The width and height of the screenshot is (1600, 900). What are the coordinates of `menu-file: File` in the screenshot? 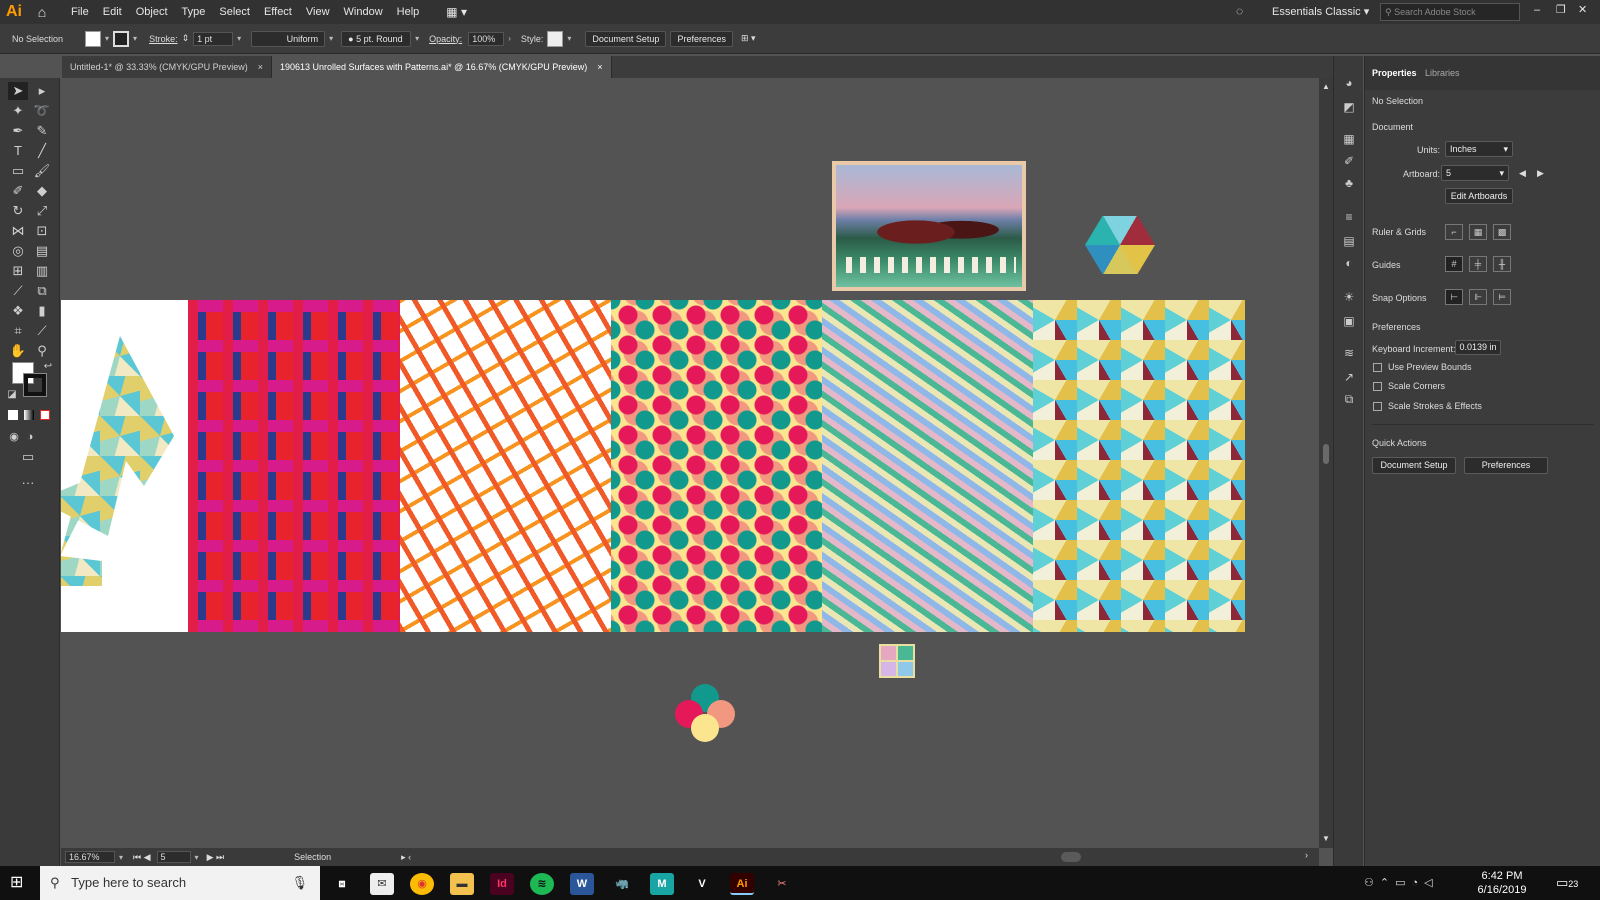 It's located at (80, 12).